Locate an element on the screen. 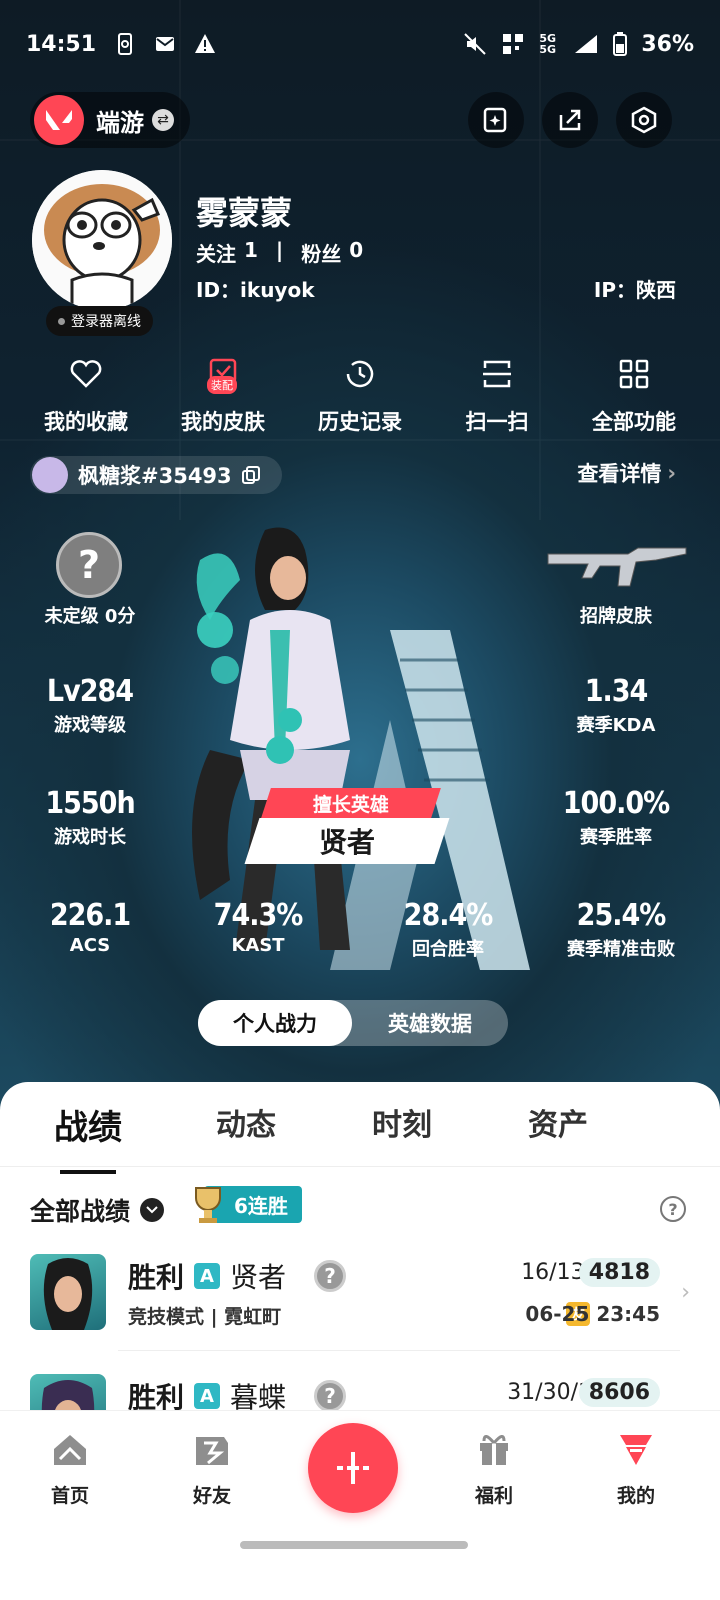 Image resolution: width=720 pixels, height=1600 pixels. battery-icon is located at coordinates (620, 44).